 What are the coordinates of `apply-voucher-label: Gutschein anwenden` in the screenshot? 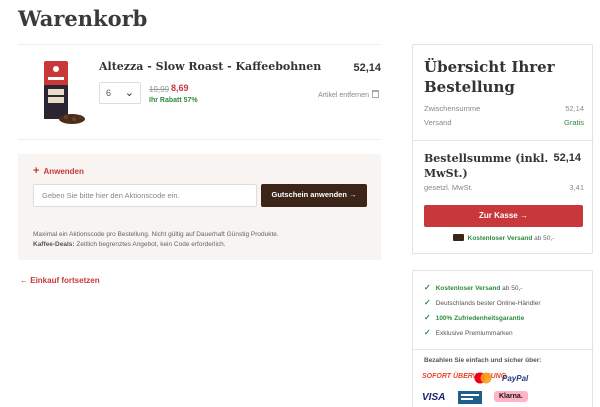 It's located at (309, 194).